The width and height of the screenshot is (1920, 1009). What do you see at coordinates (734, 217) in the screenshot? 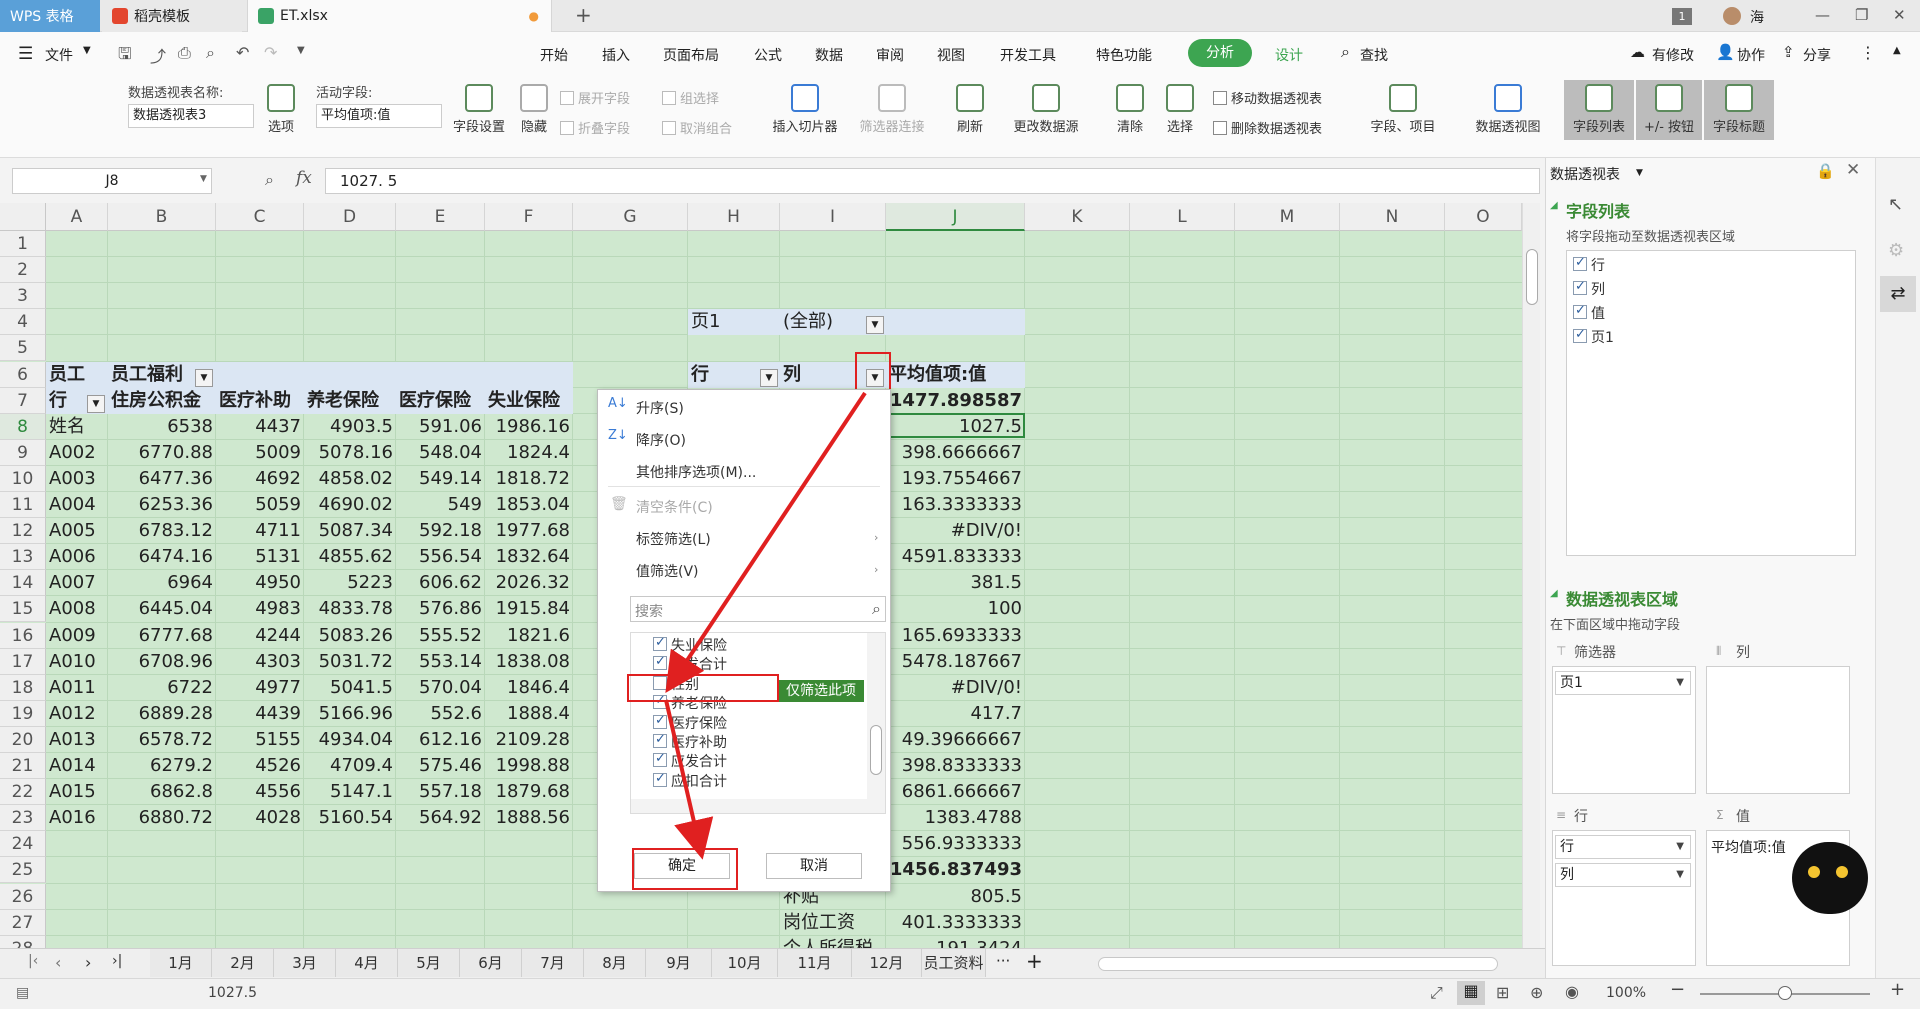
I see `column-header-h: H` at bounding box center [734, 217].